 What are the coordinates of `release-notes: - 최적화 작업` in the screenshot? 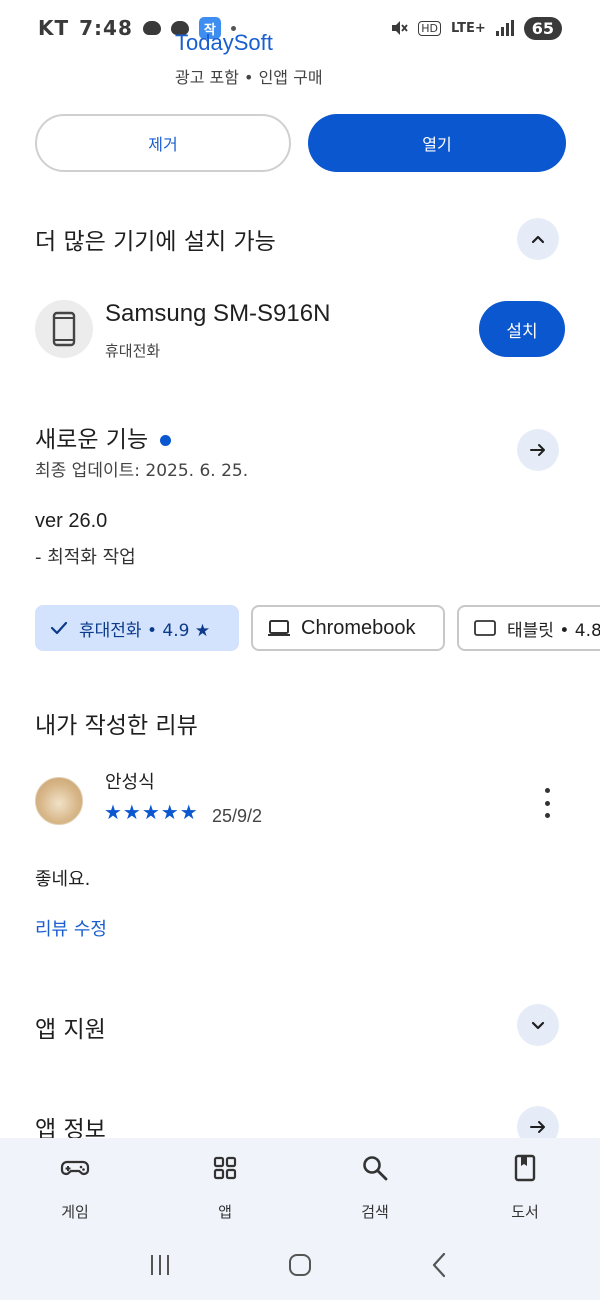 It's located at (85, 557).